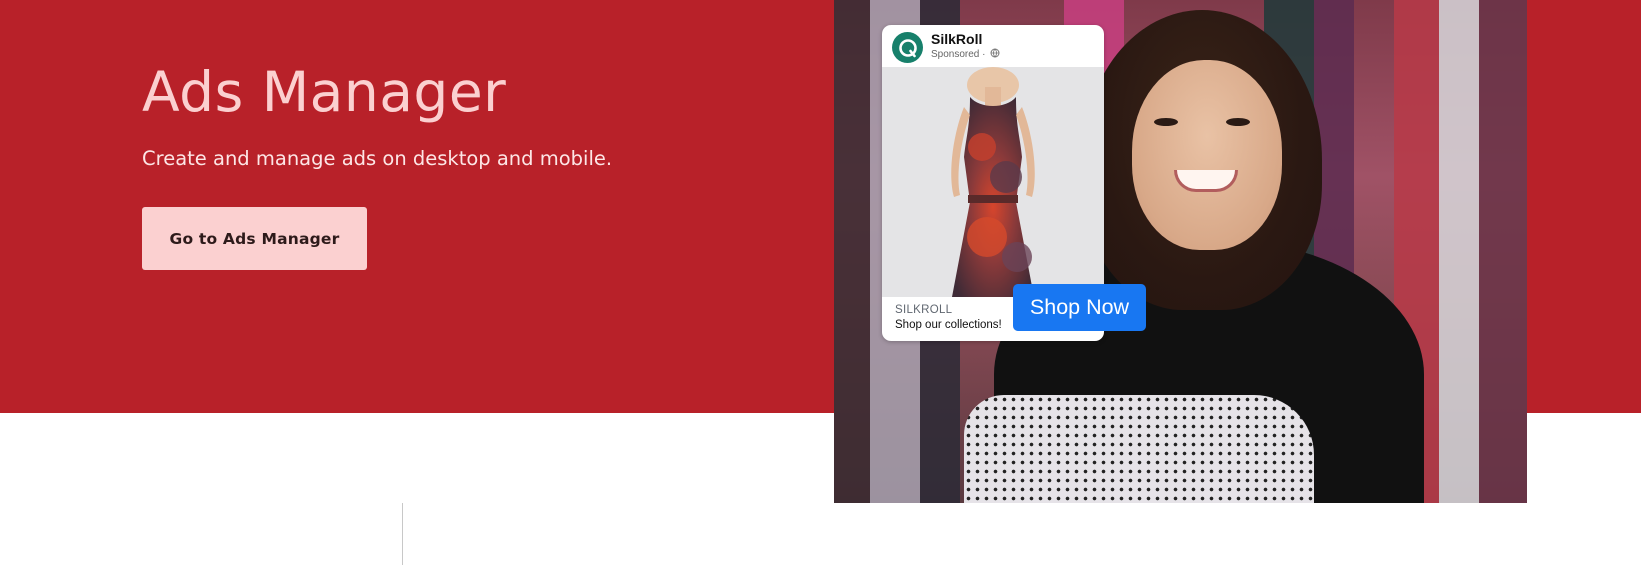 The image size is (1641, 565). I want to click on globe-icon, so click(995, 53).